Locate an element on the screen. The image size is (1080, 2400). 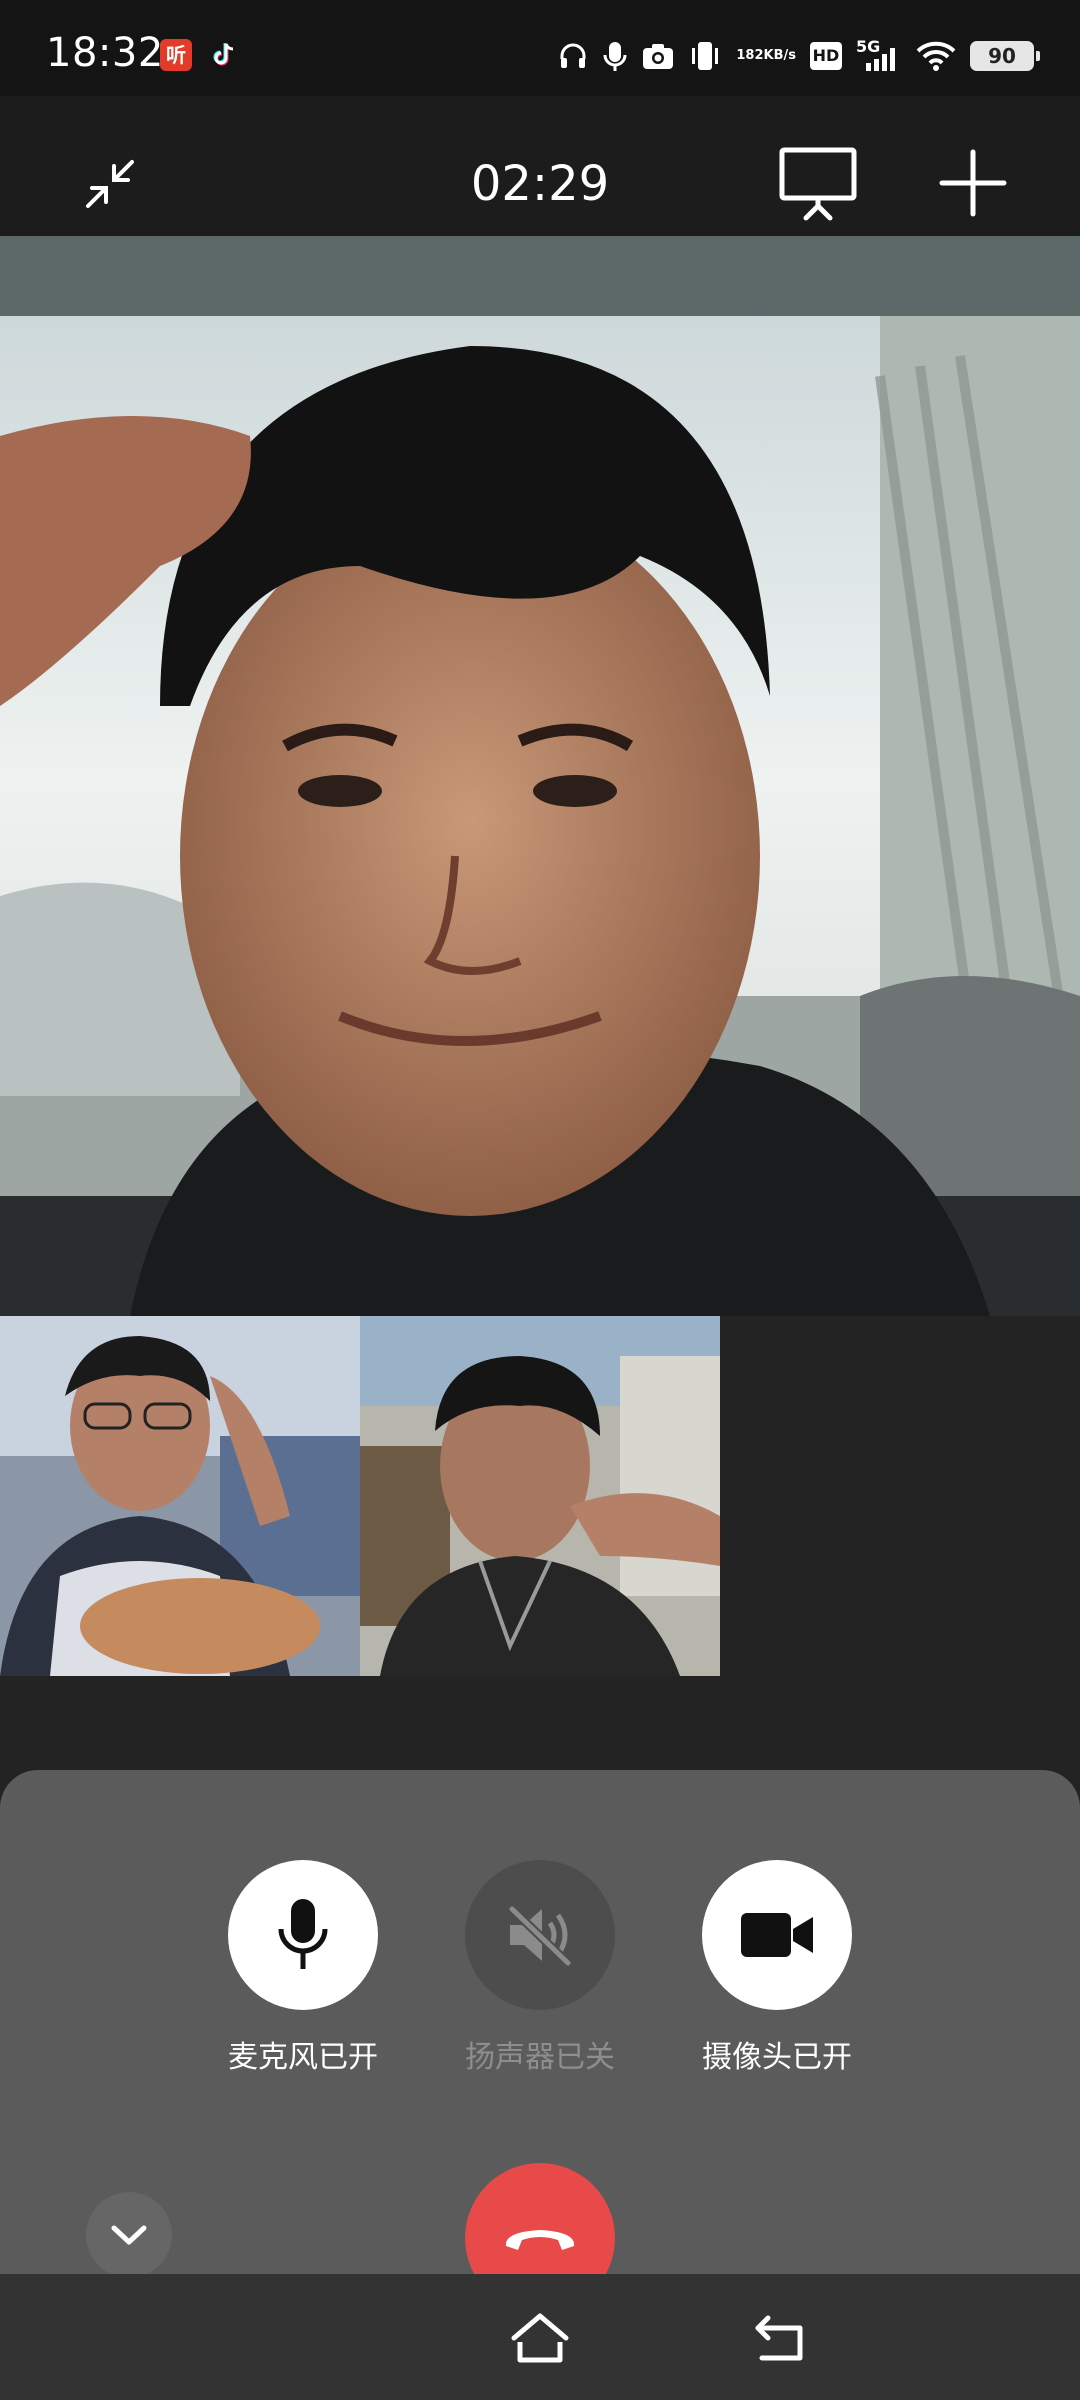
camera-control: 摄像头已开 is located at coordinates (777, 1968).